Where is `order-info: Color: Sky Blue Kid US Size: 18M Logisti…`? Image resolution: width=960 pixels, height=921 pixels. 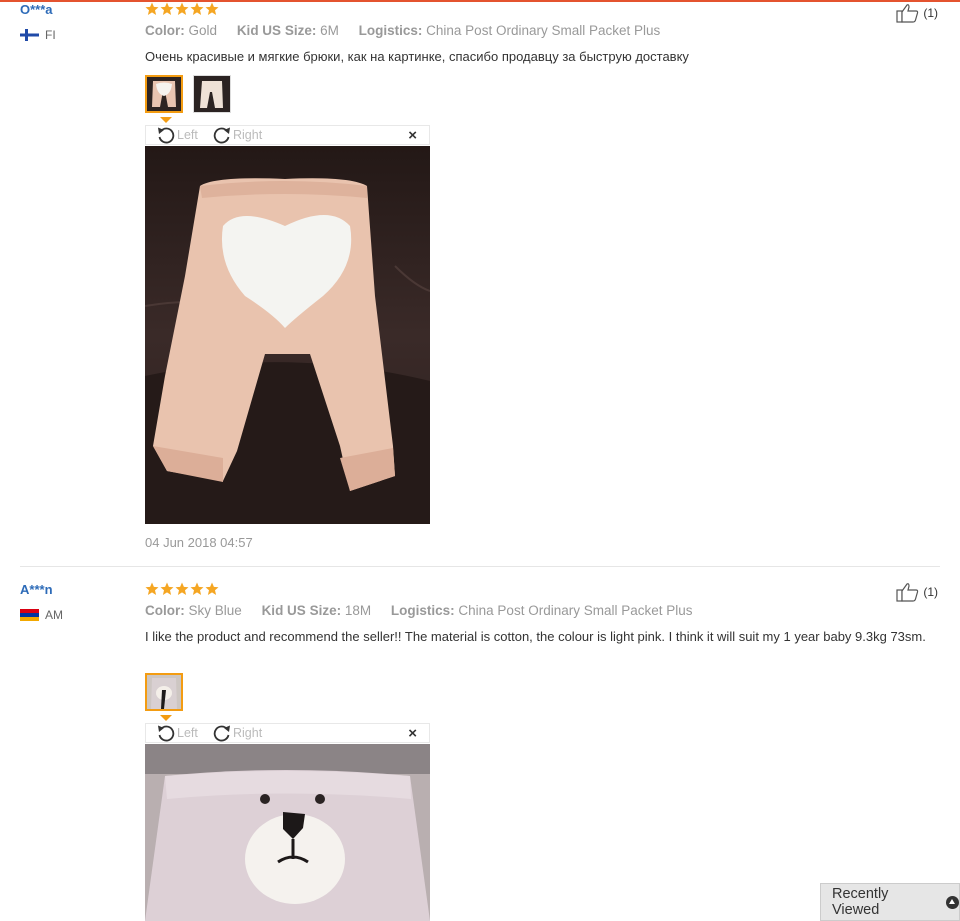
order-info: Color: Sky Blue Kid US Size: 18M Logisti… is located at coordinates (427, 610).